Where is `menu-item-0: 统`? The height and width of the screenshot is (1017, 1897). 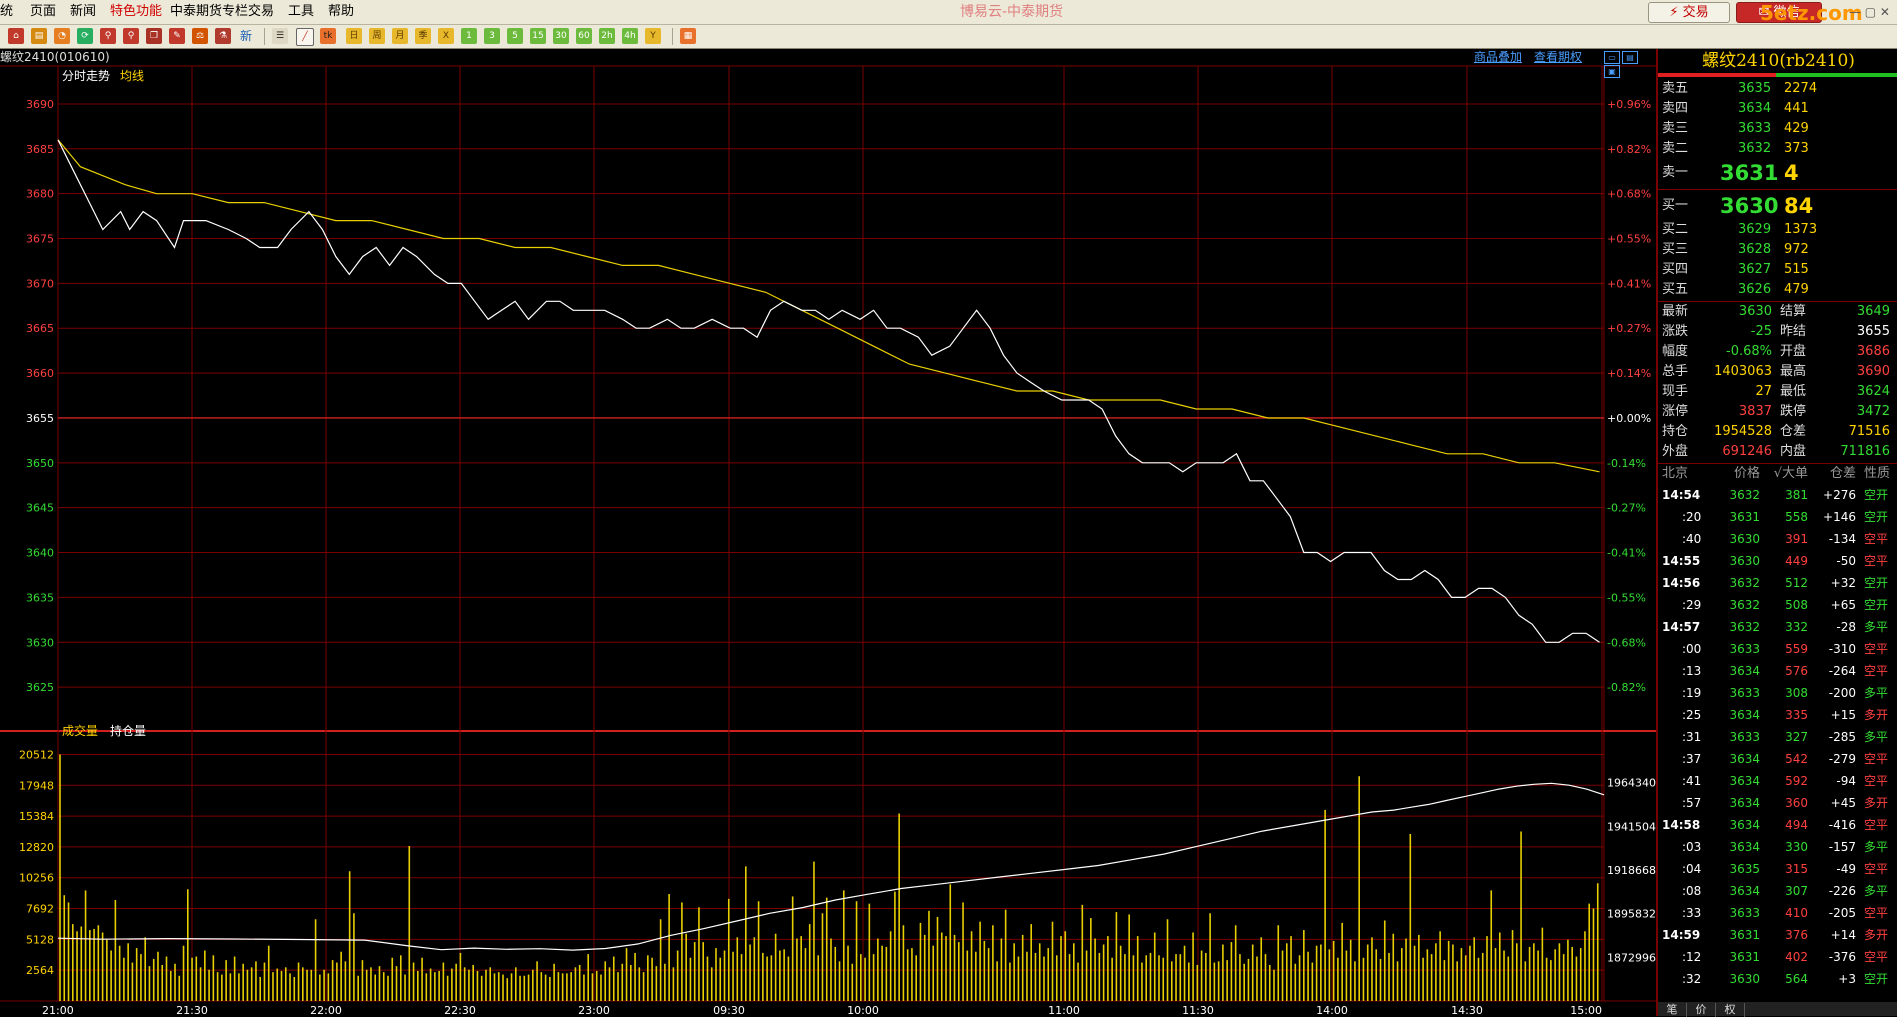
menu-item-0: 统 is located at coordinates (6, 12).